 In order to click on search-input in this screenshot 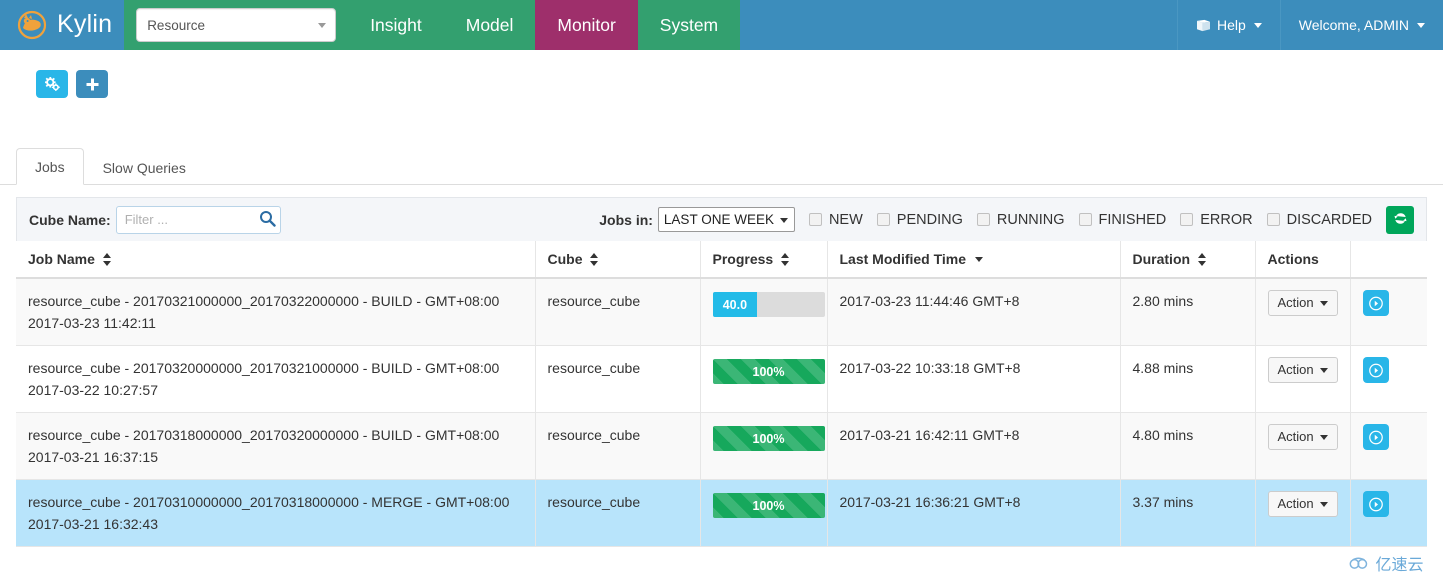, I will do `click(198, 219)`.